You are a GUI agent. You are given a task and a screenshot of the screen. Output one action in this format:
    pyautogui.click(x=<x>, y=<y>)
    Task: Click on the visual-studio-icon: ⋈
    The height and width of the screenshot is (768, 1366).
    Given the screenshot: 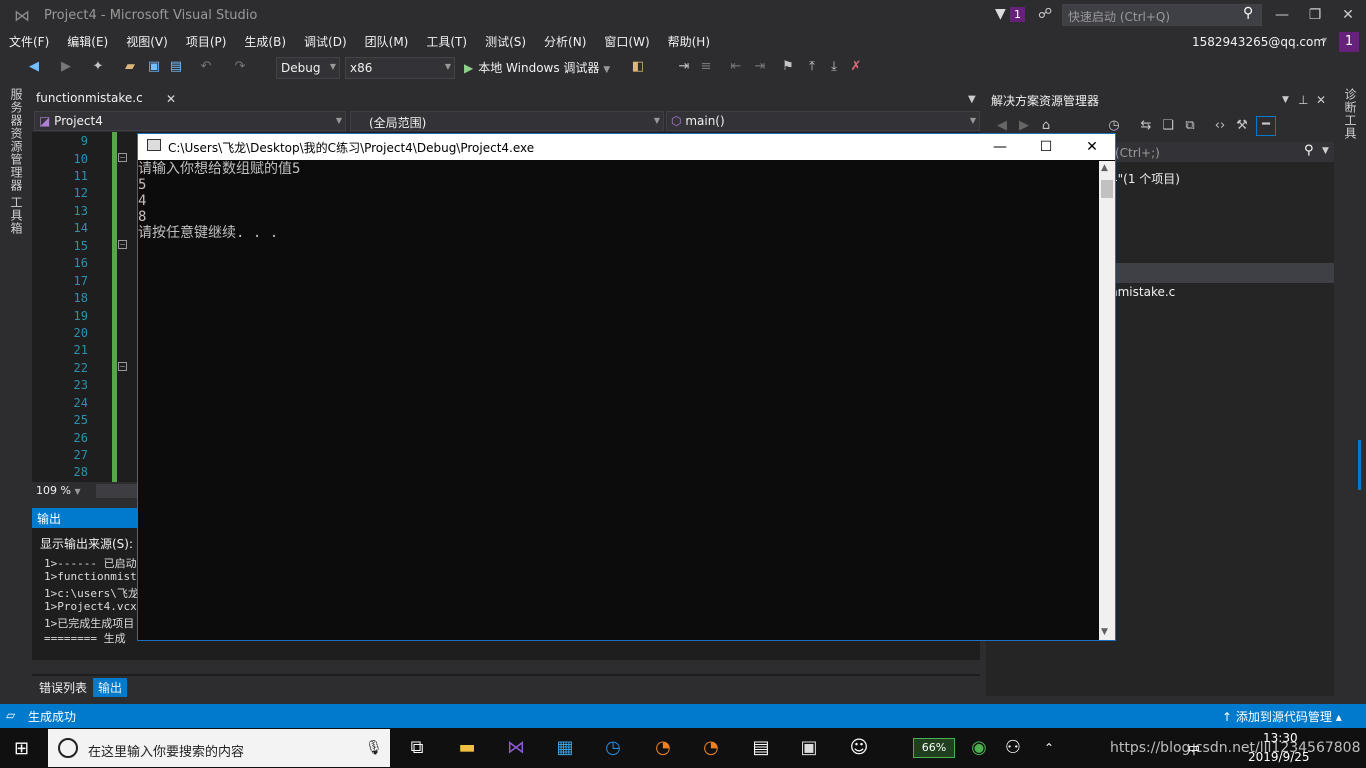 What is the action you would take?
    pyautogui.click(x=516, y=748)
    